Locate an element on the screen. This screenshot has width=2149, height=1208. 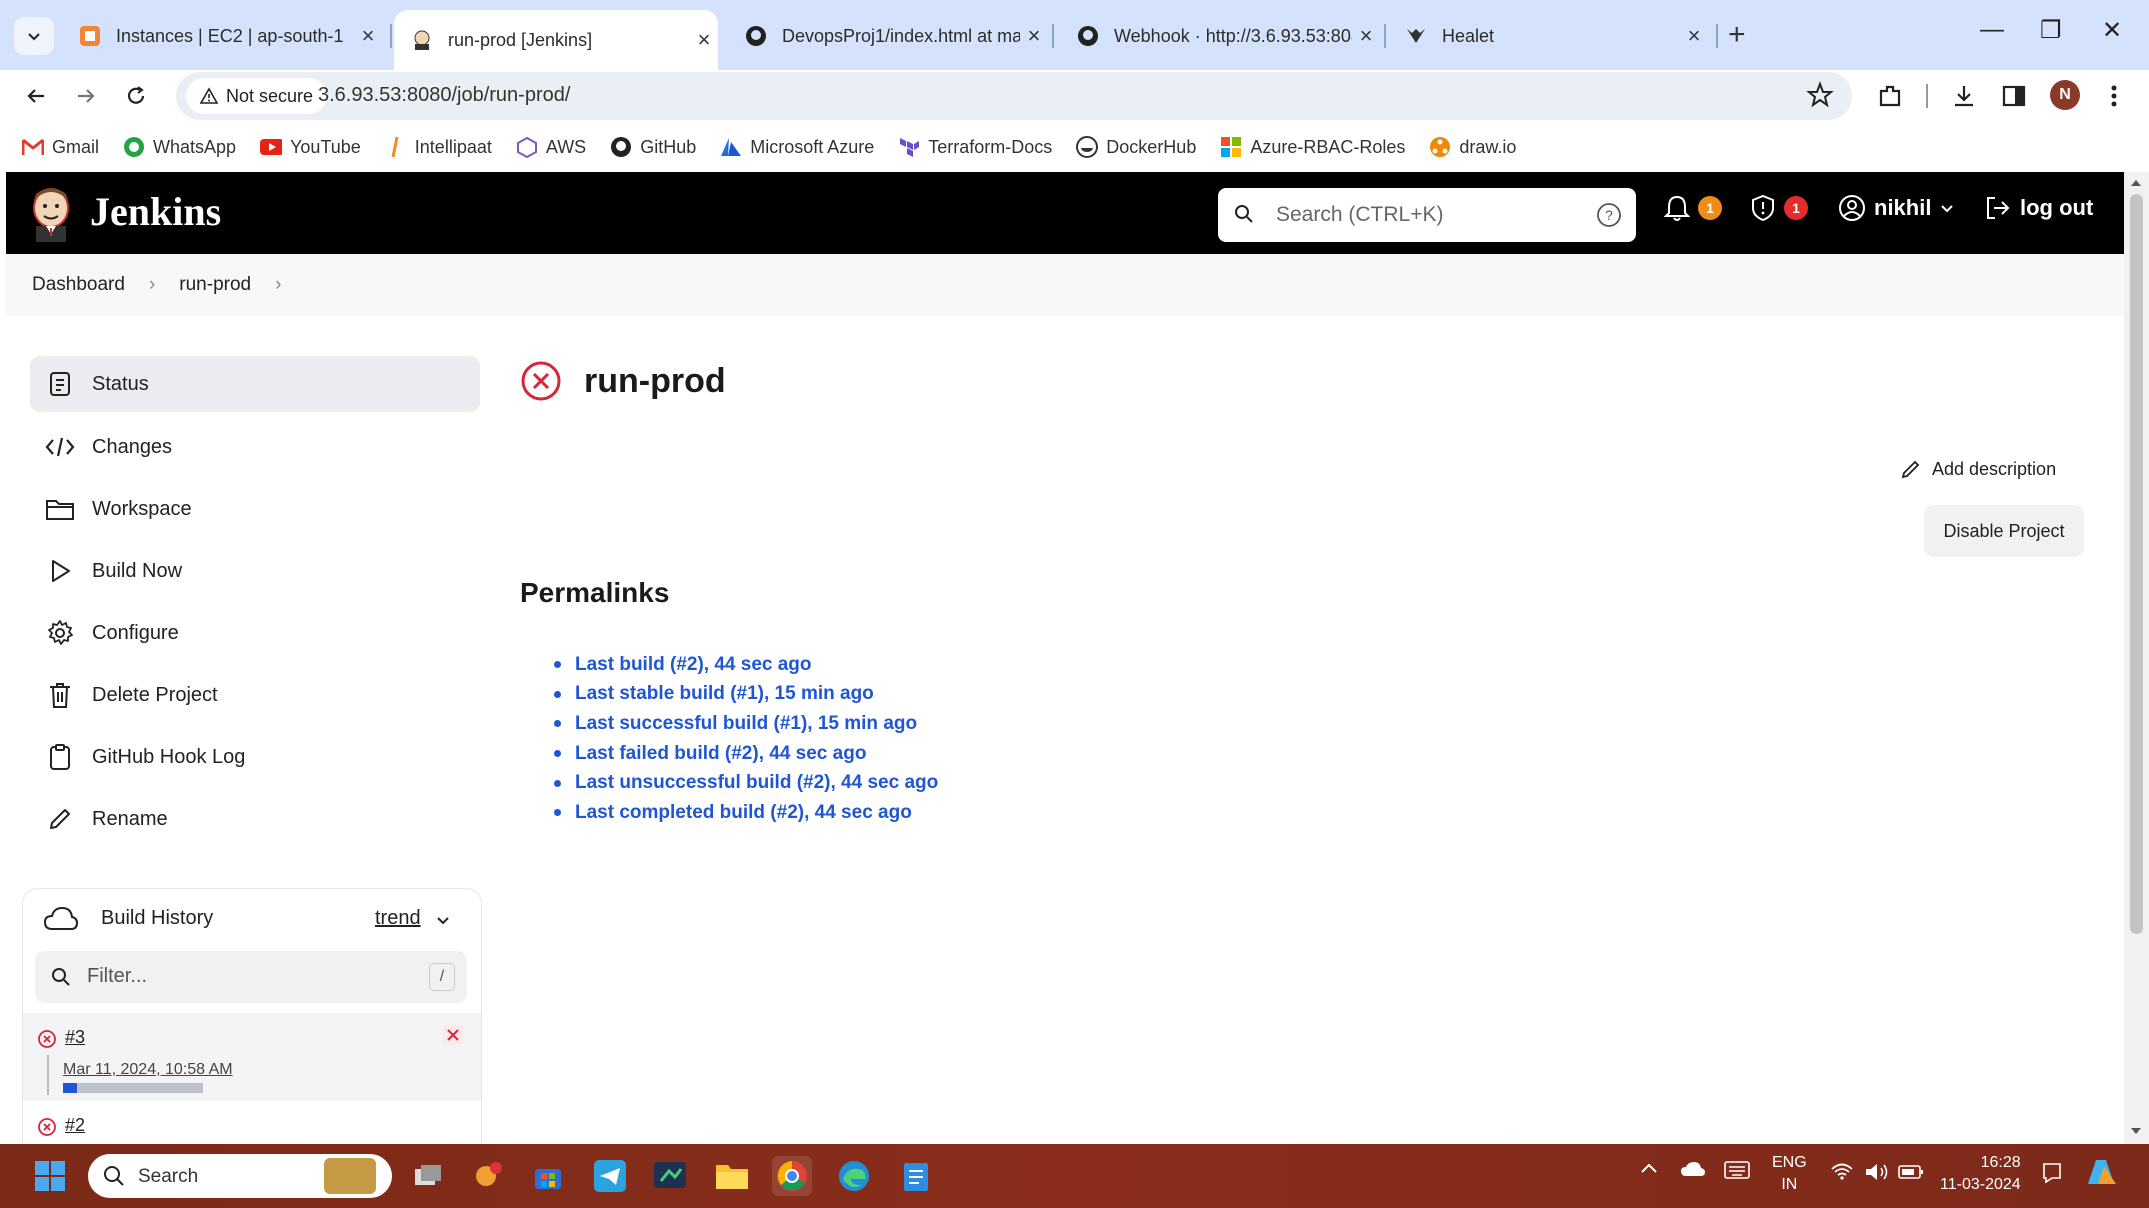
sidebar-item-rename: Rename is located at coordinates (255, 819).